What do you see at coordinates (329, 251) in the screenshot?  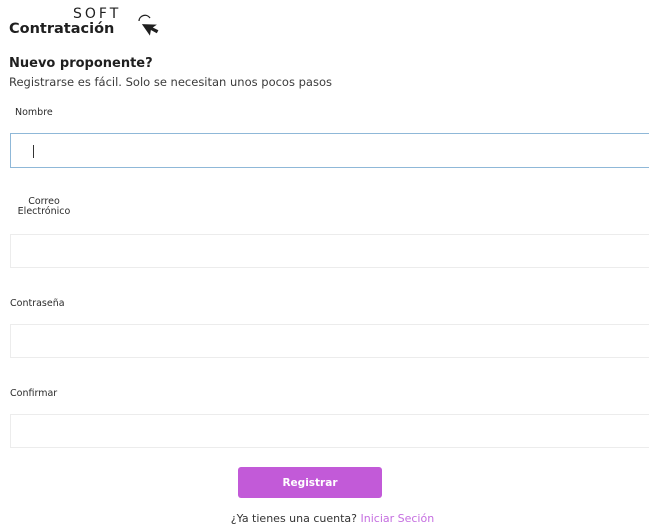 I see `email-input` at bounding box center [329, 251].